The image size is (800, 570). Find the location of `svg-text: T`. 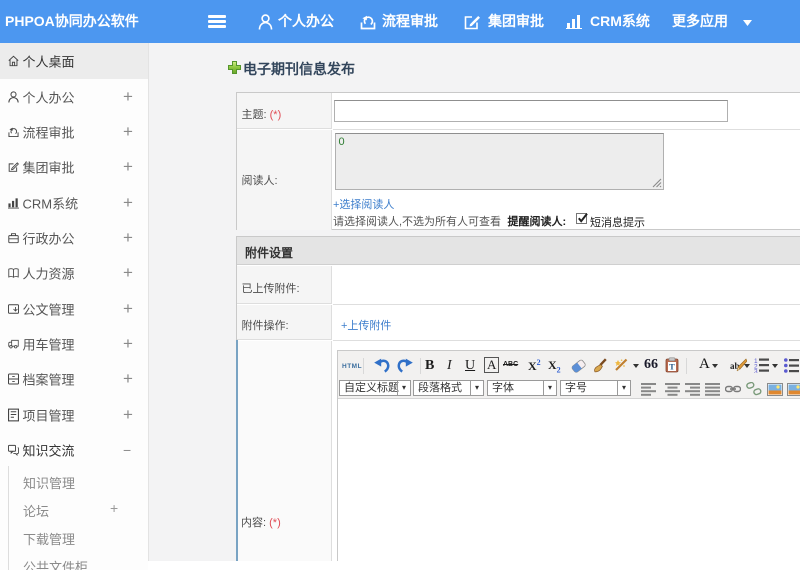

svg-text: T is located at coordinates (672, 367).